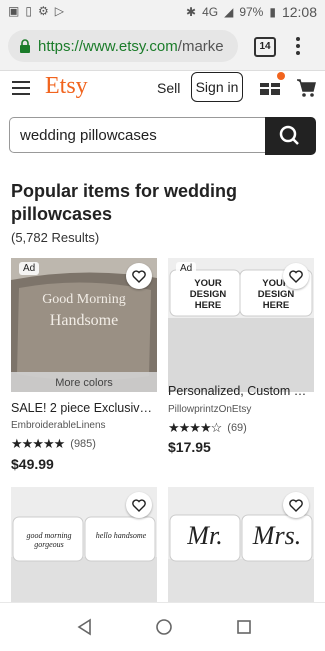  I want to click on image-caption-left: Mr., so click(205, 535).